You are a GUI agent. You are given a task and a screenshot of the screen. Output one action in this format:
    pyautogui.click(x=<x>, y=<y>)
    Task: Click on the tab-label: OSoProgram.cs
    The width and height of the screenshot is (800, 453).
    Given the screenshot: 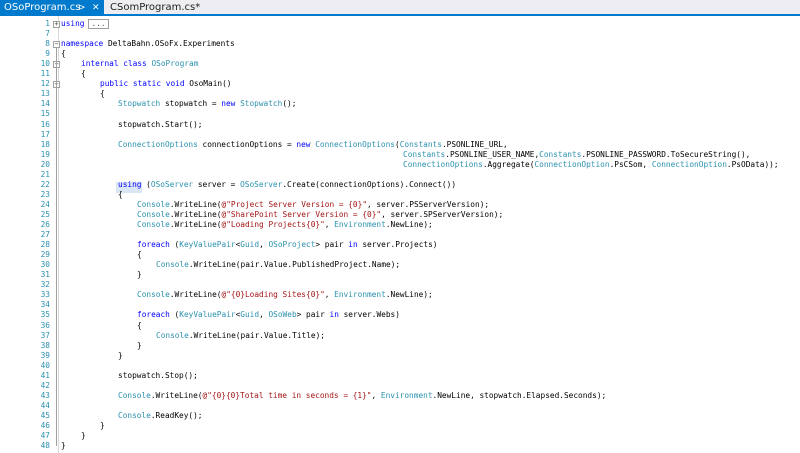 What is the action you would take?
    pyautogui.click(x=42, y=7)
    